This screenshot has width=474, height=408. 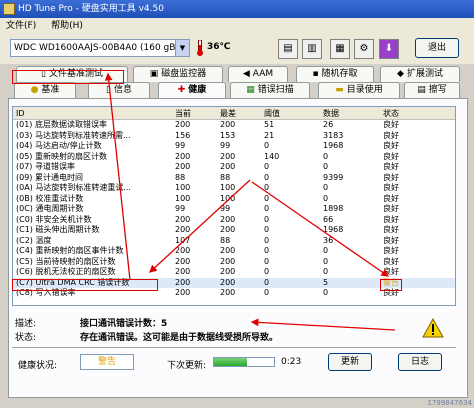 I want to click on table-cell: (C1) 磁头伸出周期计数, so click(x=58, y=229).